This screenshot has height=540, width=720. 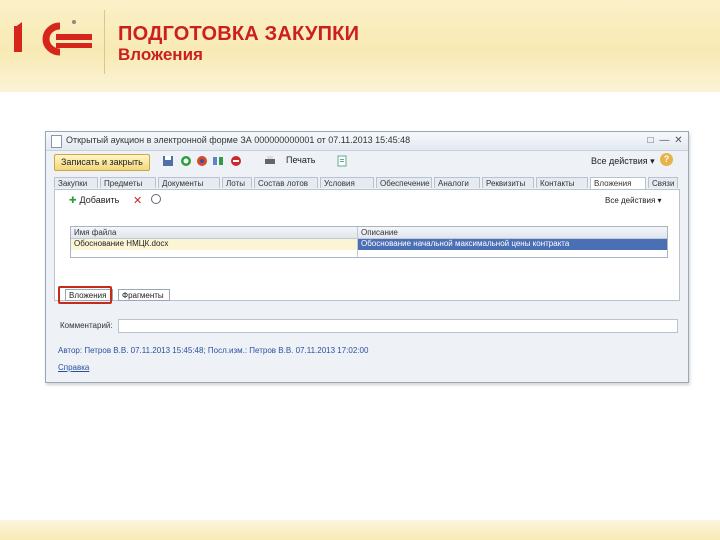 I want to click on all-actions-menu: Все действия ▾, so click(x=623, y=161).